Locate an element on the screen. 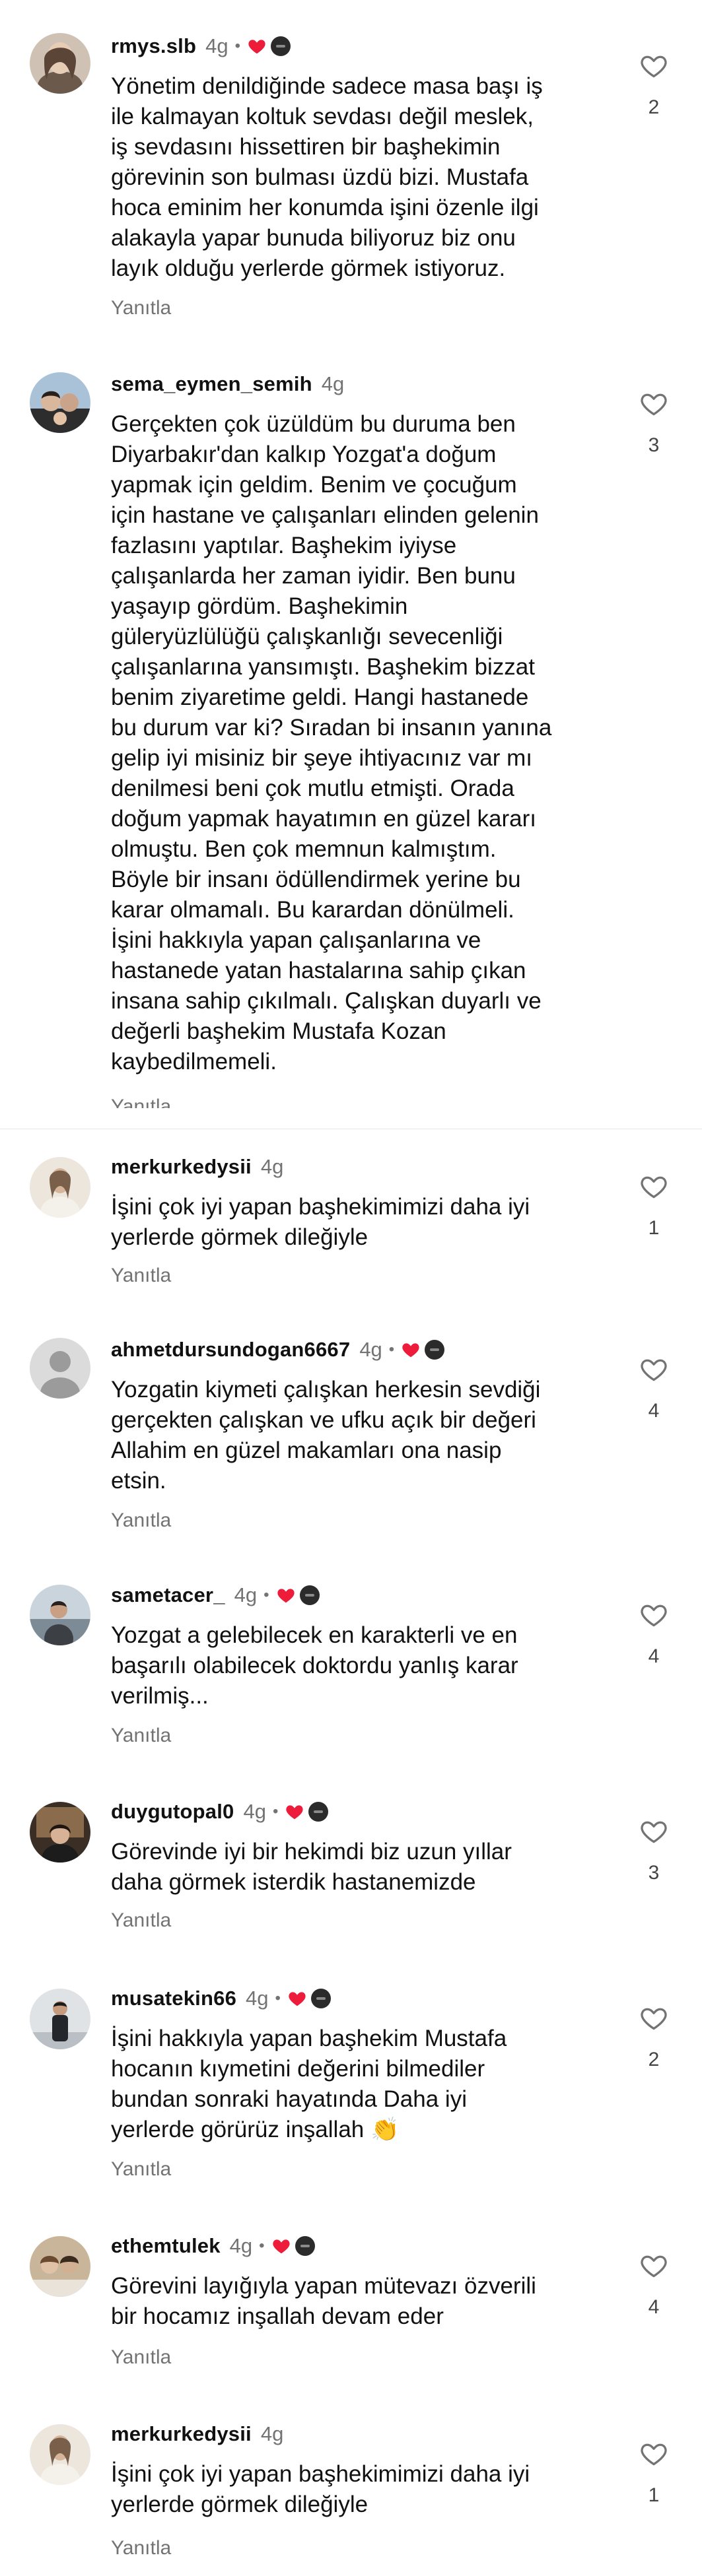  comment-header: duygutopal0 4g • is located at coordinates (220, 1812).